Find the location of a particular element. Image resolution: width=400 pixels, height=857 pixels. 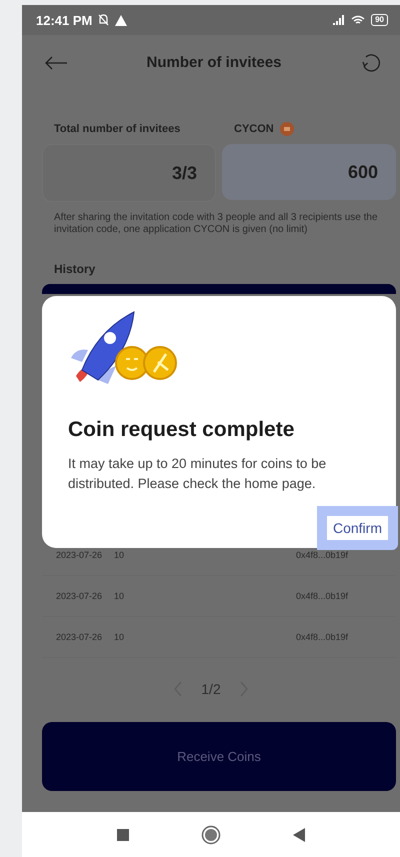

confirm-button: Confirm is located at coordinates (357, 528).